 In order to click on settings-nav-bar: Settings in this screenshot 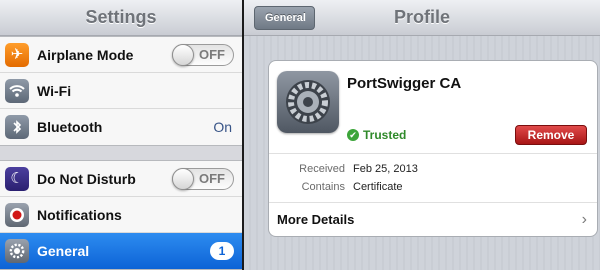, I will do `click(121, 18)`.